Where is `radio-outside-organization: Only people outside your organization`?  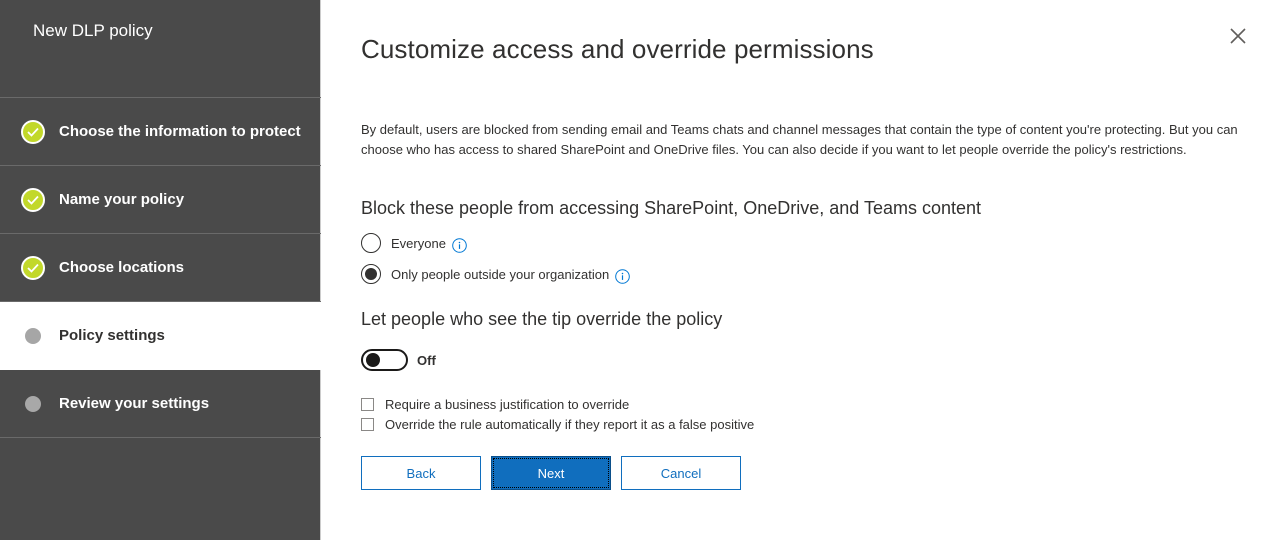
radio-outside-organization: Only people outside your organization is located at coordinates (496, 274).